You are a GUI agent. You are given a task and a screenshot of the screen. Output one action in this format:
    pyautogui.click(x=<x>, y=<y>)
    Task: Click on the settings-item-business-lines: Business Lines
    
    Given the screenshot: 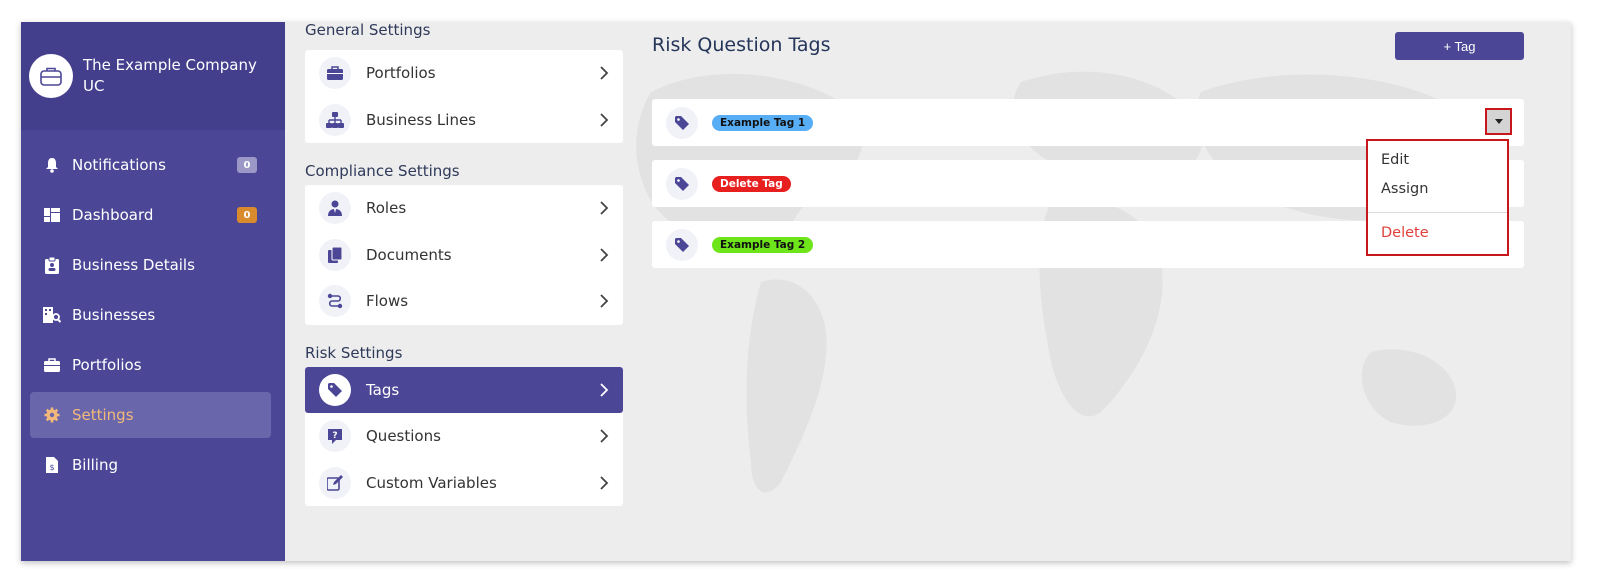 What is the action you would take?
    pyautogui.click(x=464, y=120)
    